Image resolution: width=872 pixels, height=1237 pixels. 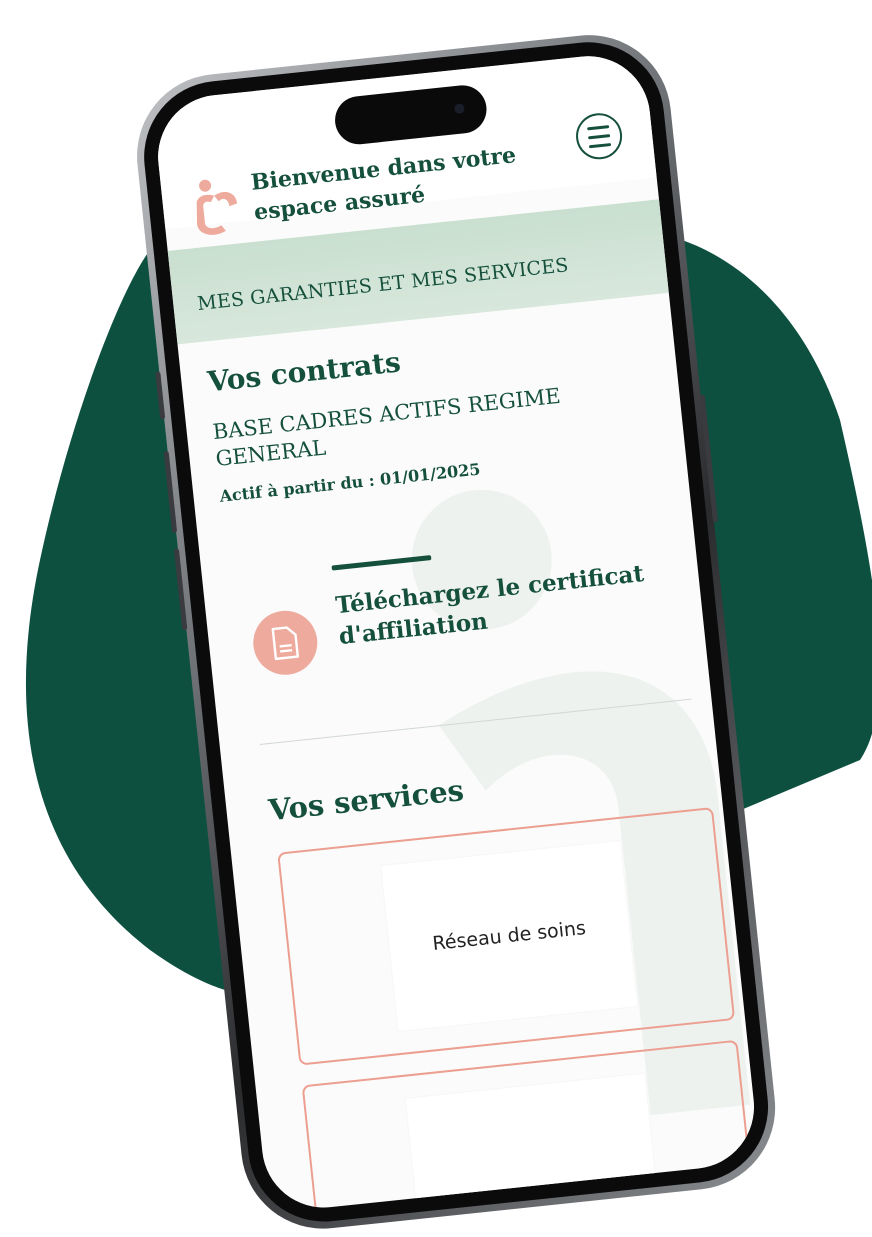 What do you see at coordinates (475, 722) in the screenshot?
I see `section-divider` at bounding box center [475, 722].